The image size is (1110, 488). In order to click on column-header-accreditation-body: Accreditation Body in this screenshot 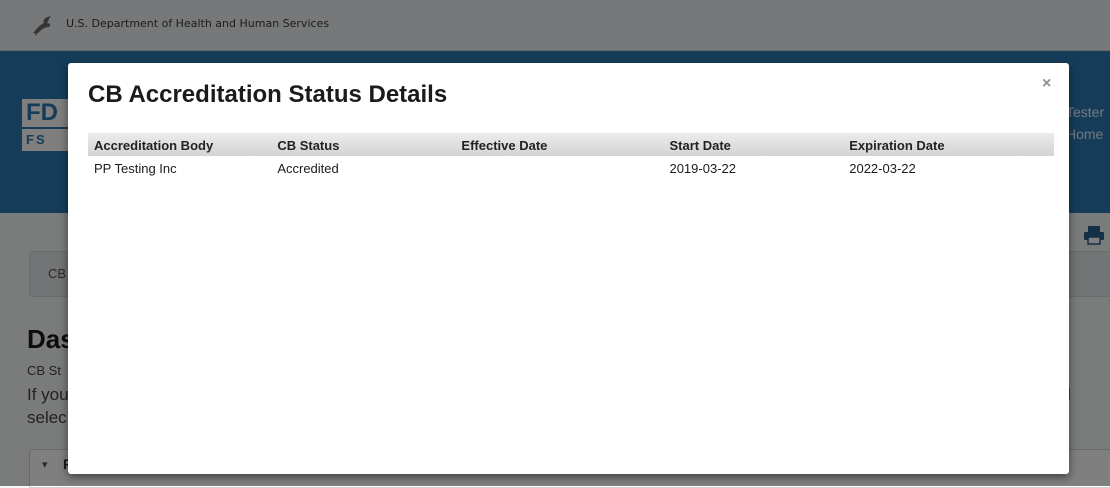, I will do `click(180, 144)`.